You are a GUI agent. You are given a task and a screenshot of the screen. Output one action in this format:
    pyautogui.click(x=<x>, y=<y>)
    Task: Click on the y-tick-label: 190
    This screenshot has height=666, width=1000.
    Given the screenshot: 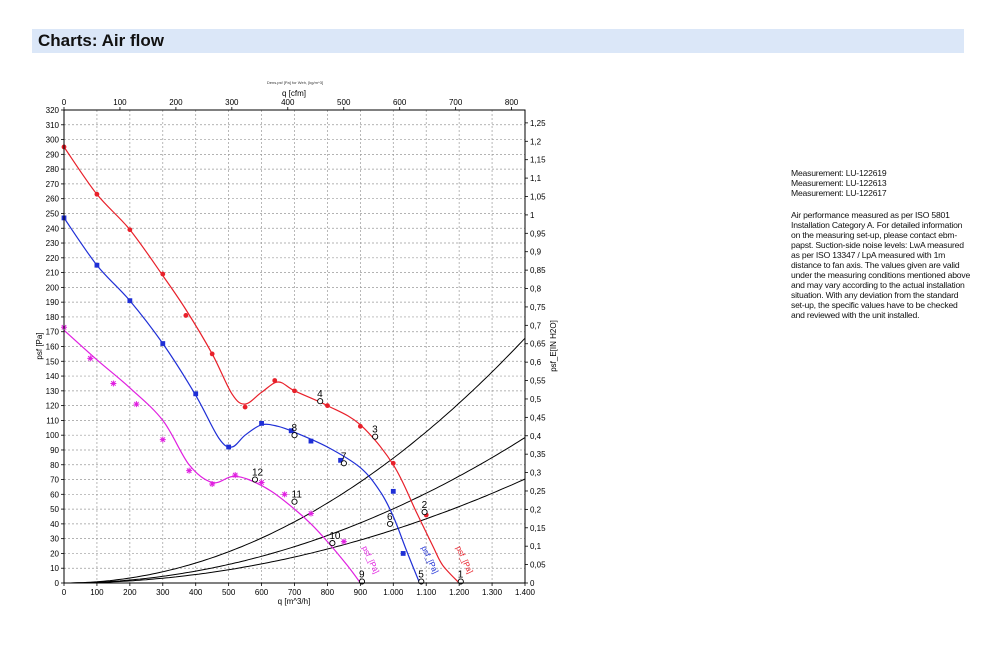 What is the action you would take?
    pyautogui.click(x=53, y=302)
    